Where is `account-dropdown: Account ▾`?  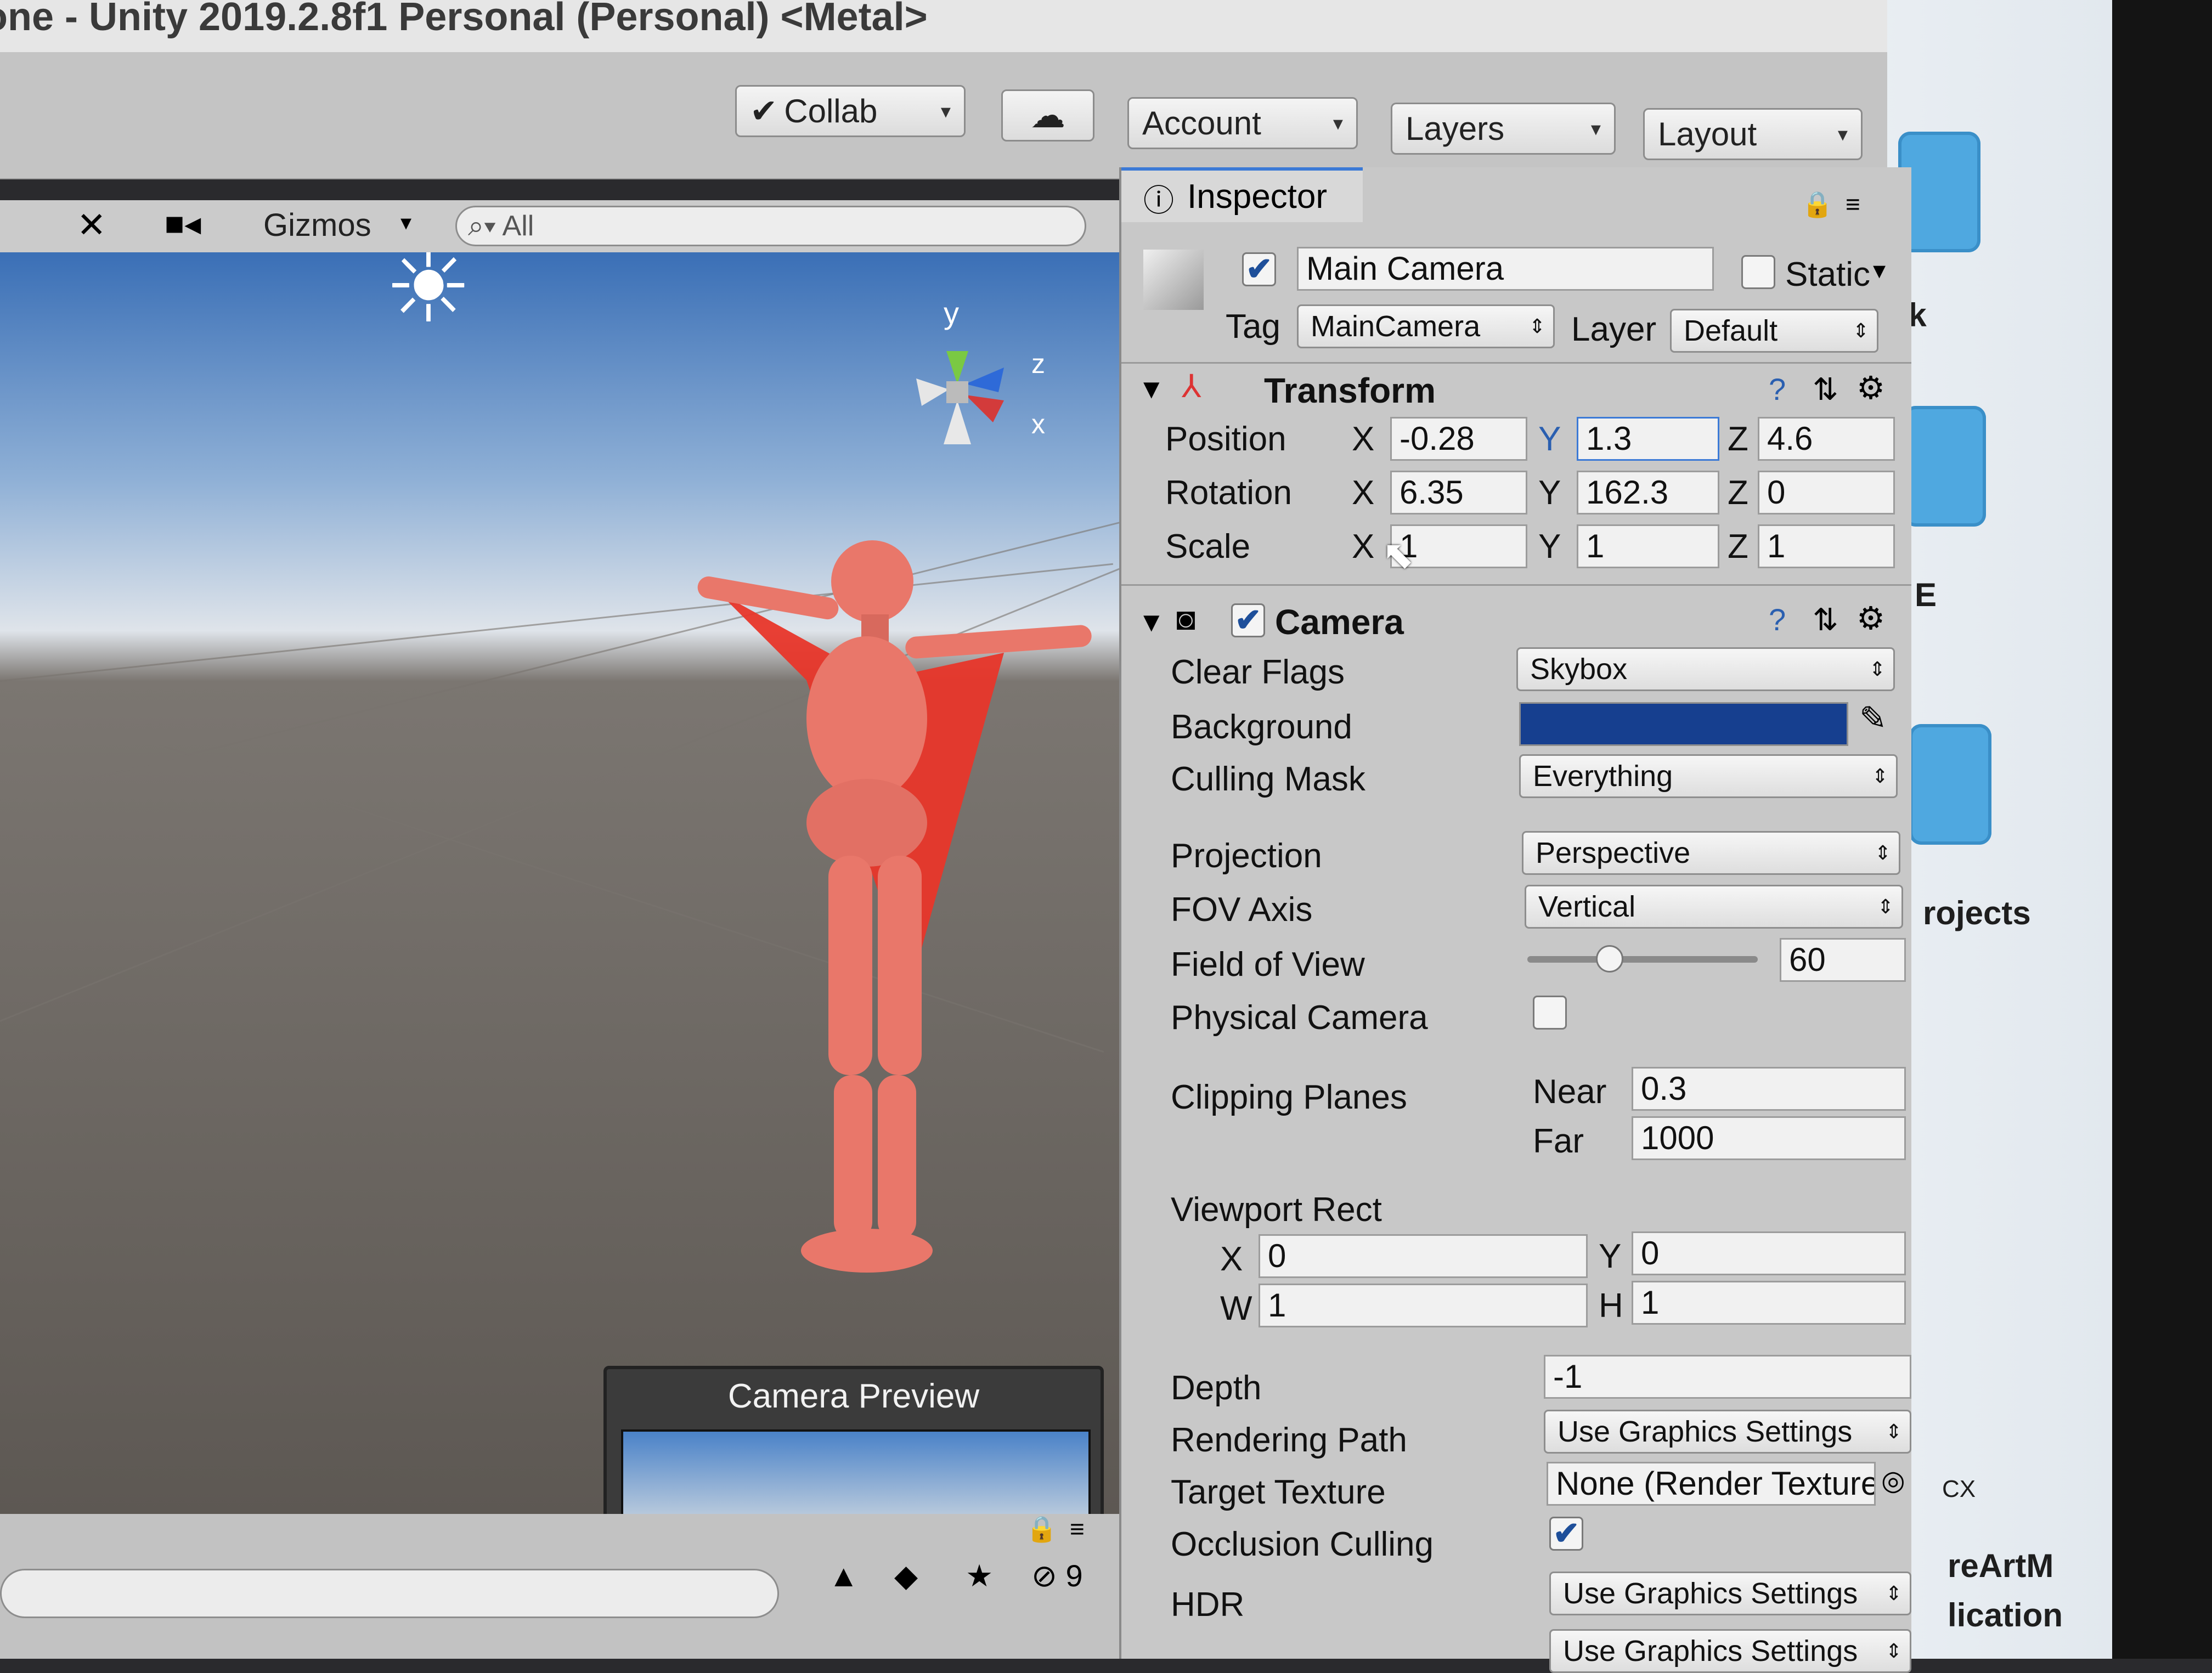 account-dropdown: Account ▾ is located at coordinates (1242, 123).